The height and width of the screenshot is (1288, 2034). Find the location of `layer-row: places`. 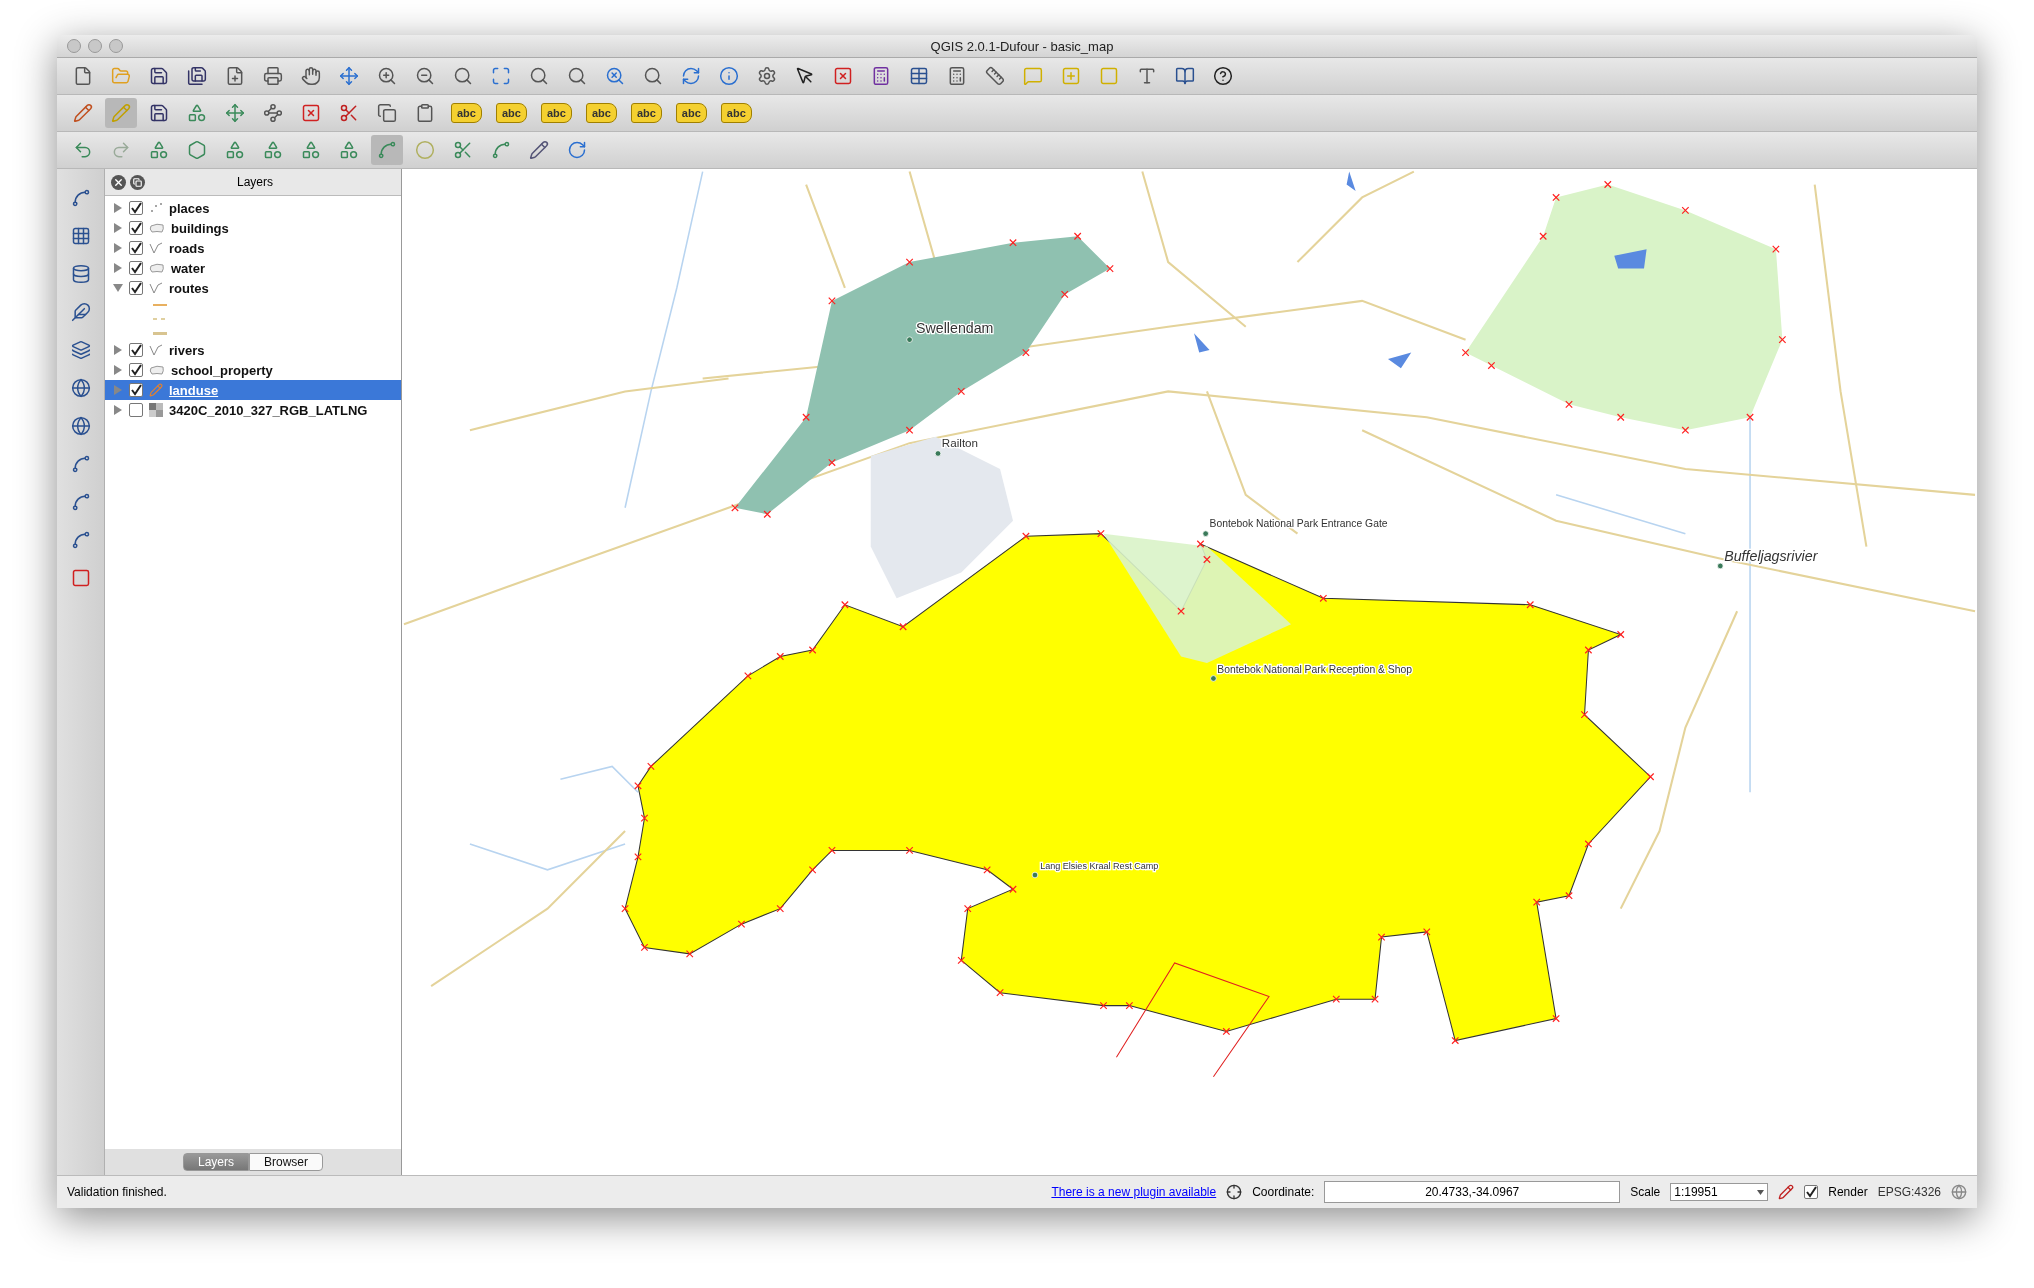

layer-row: places is located at coordinates (253, 208).